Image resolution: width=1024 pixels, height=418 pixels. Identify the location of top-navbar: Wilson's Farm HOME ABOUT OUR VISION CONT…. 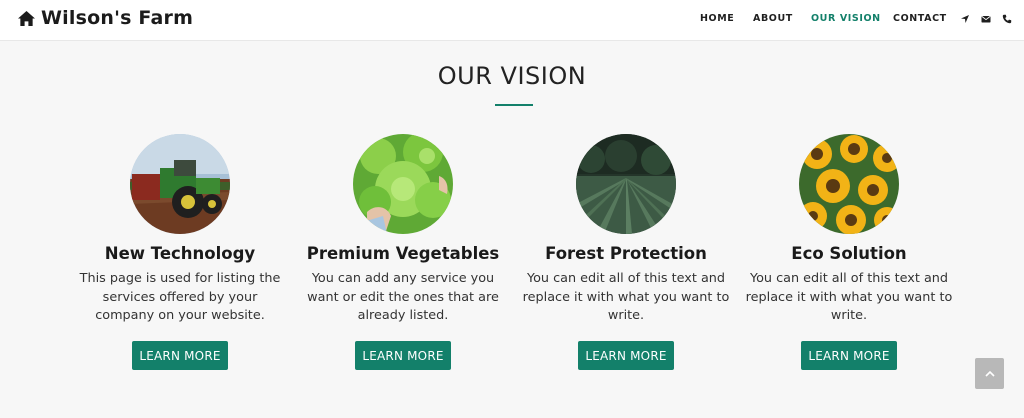
(512, 20).